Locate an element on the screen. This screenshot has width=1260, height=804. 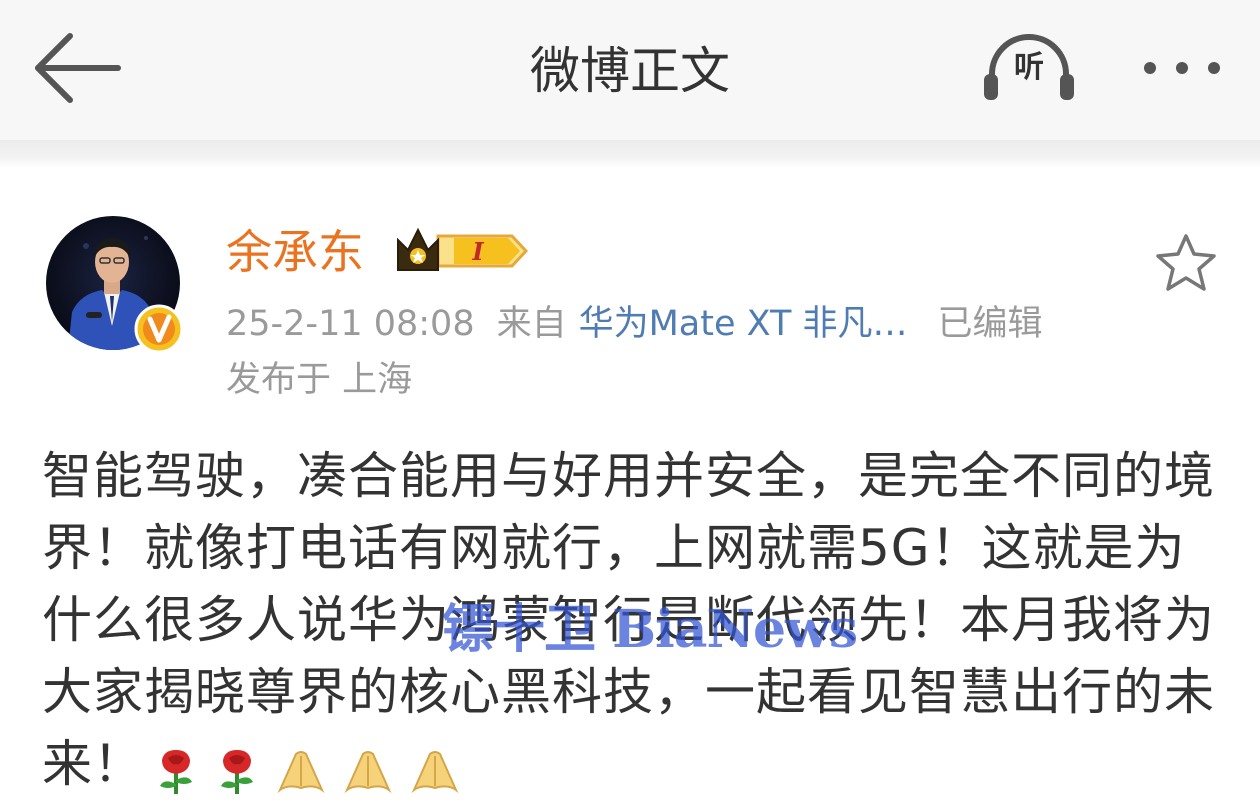
vip-level-text: I is located at coordinates (477, 251).